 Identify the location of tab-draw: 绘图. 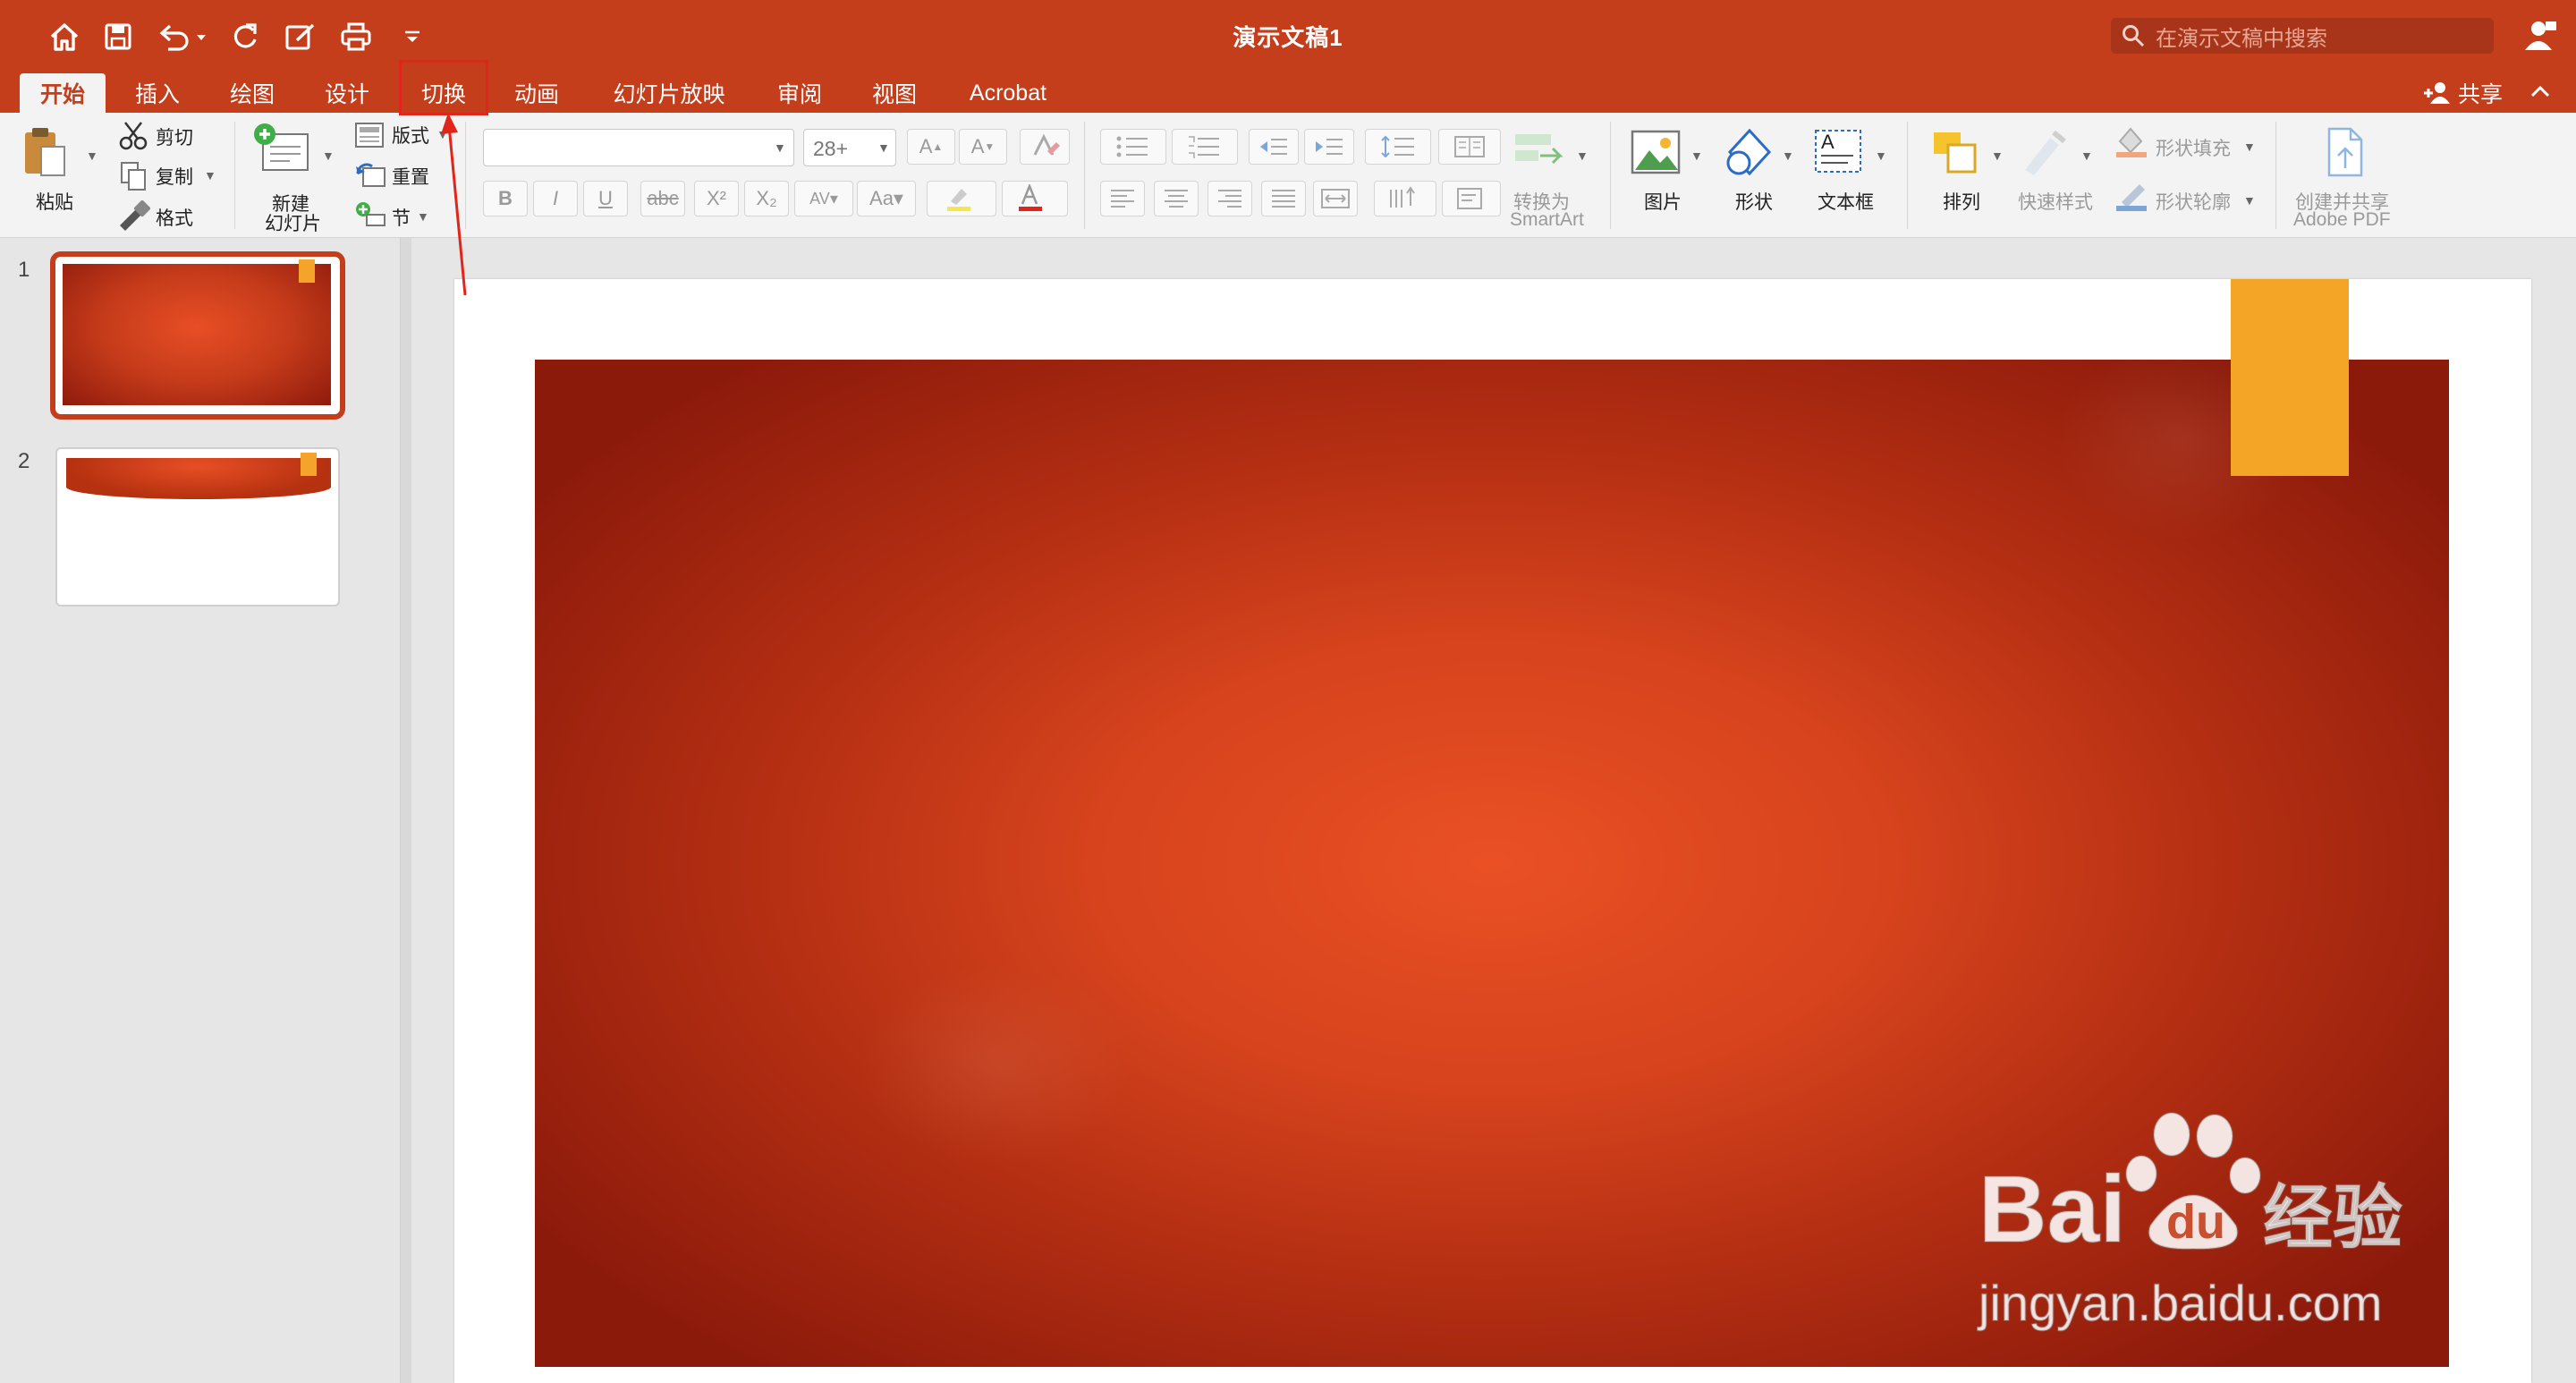
(252, 93).